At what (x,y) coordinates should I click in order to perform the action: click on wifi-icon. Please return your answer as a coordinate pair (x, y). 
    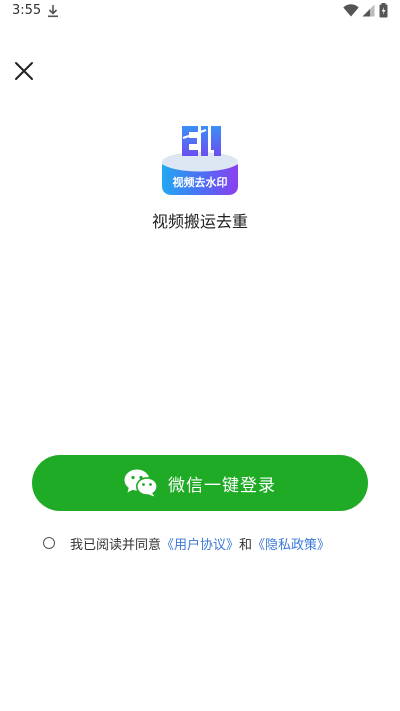
    Looking at the image, I should click on (351, 10).